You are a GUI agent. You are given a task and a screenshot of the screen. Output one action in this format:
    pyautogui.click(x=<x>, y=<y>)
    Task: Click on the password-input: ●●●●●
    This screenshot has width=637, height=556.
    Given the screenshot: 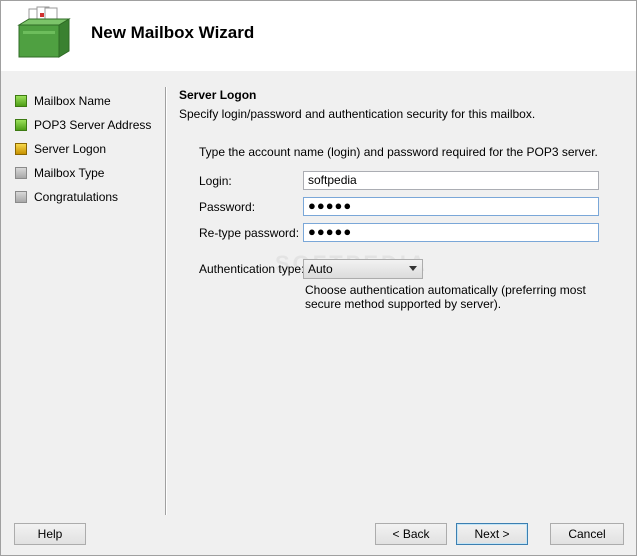 What is the action you would take?
    pyautogui.click(x=451, y=206)
    